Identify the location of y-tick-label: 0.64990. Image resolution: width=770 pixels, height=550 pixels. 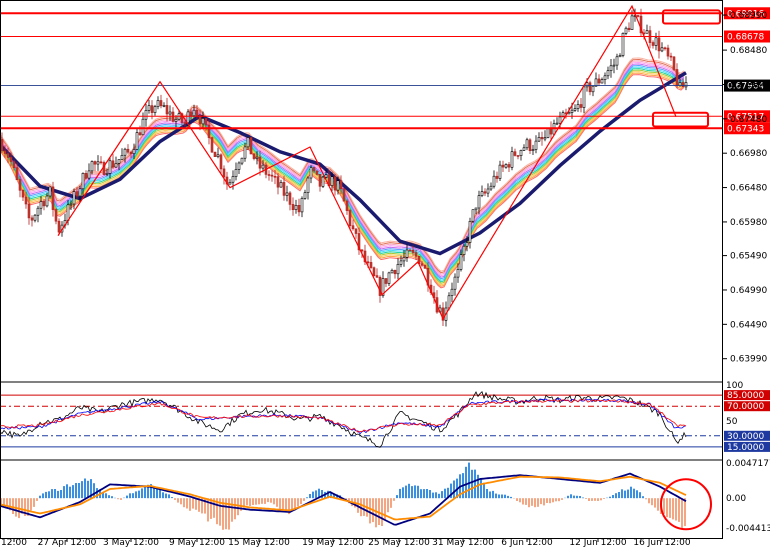
(748, 291).